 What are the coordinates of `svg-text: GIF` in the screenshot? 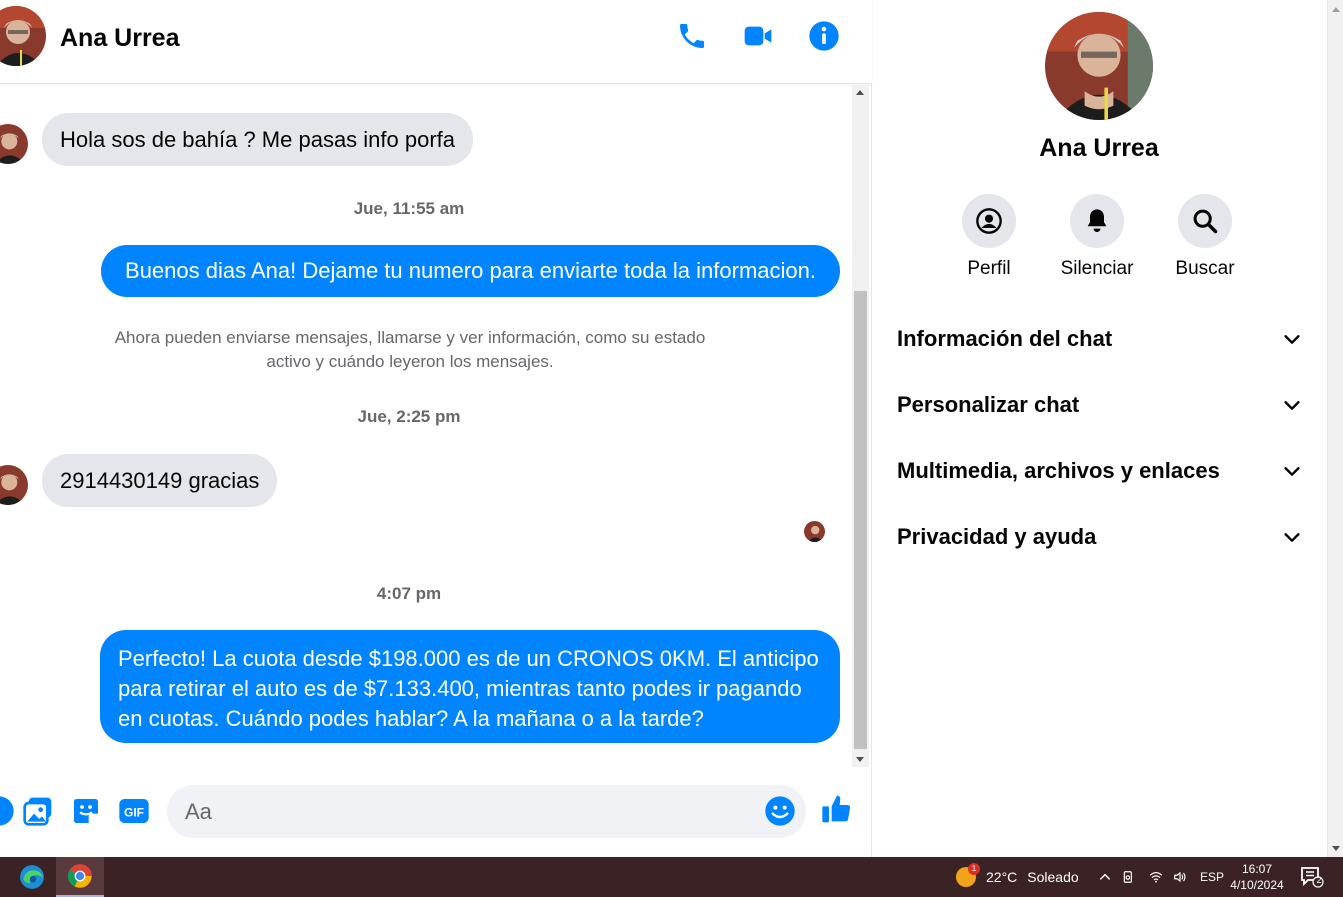 It's located at (134, 812).